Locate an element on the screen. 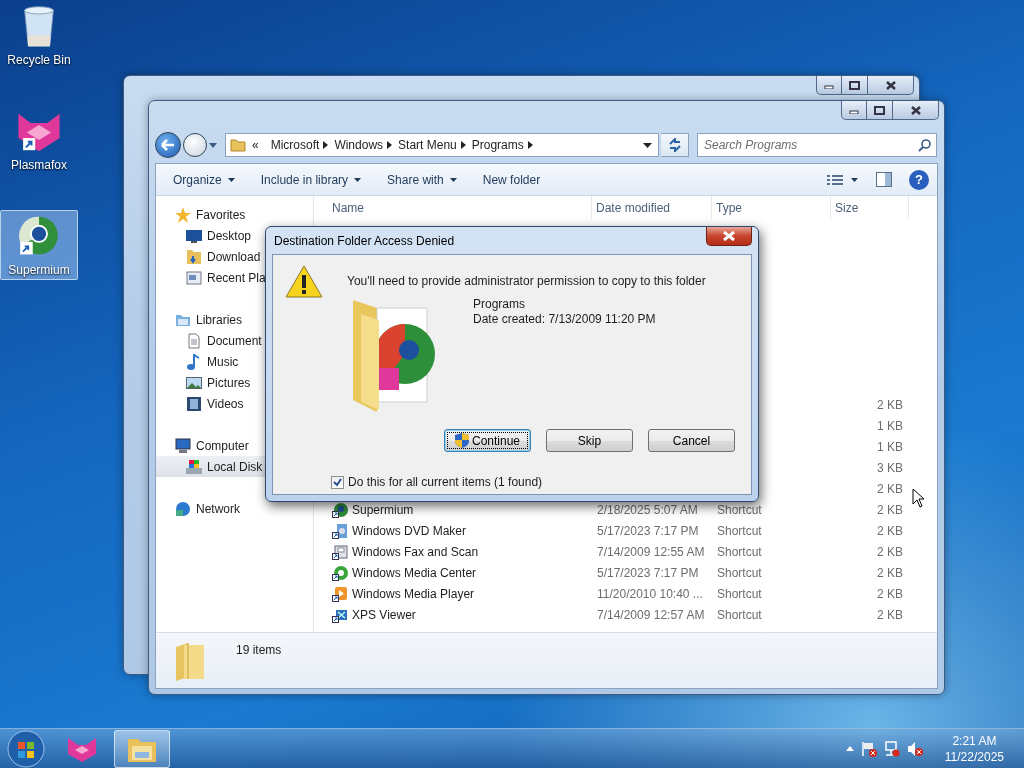 The width and height of the screenshot is (1024, 768). toolbar-button: Organize is located at coordinates (204, 179).